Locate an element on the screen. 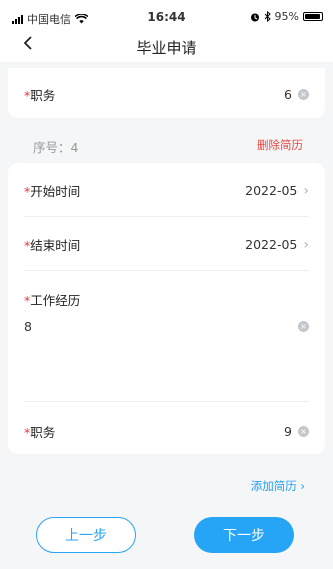  experience-label: *工作经历 is located at coordinates (52, 300).